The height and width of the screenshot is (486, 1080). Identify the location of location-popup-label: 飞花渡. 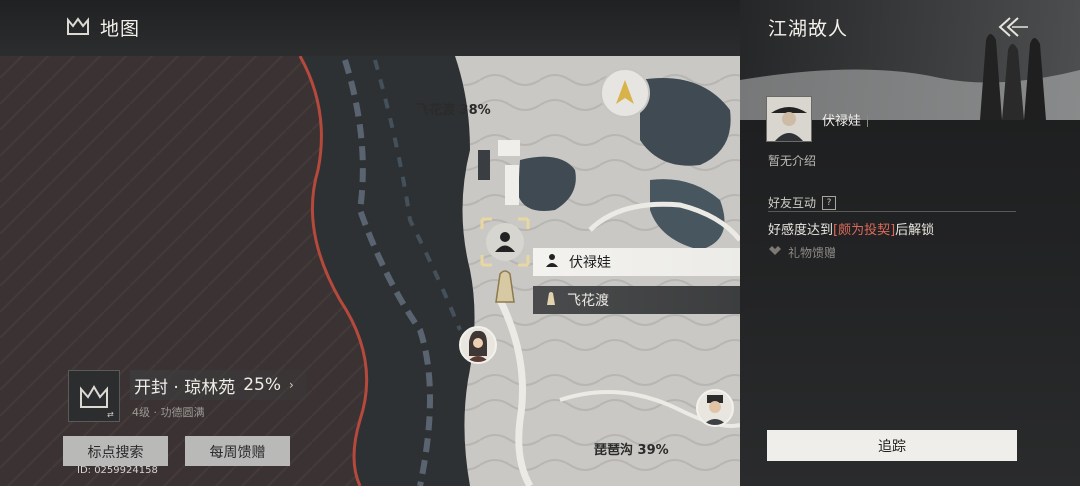
(588, 301).